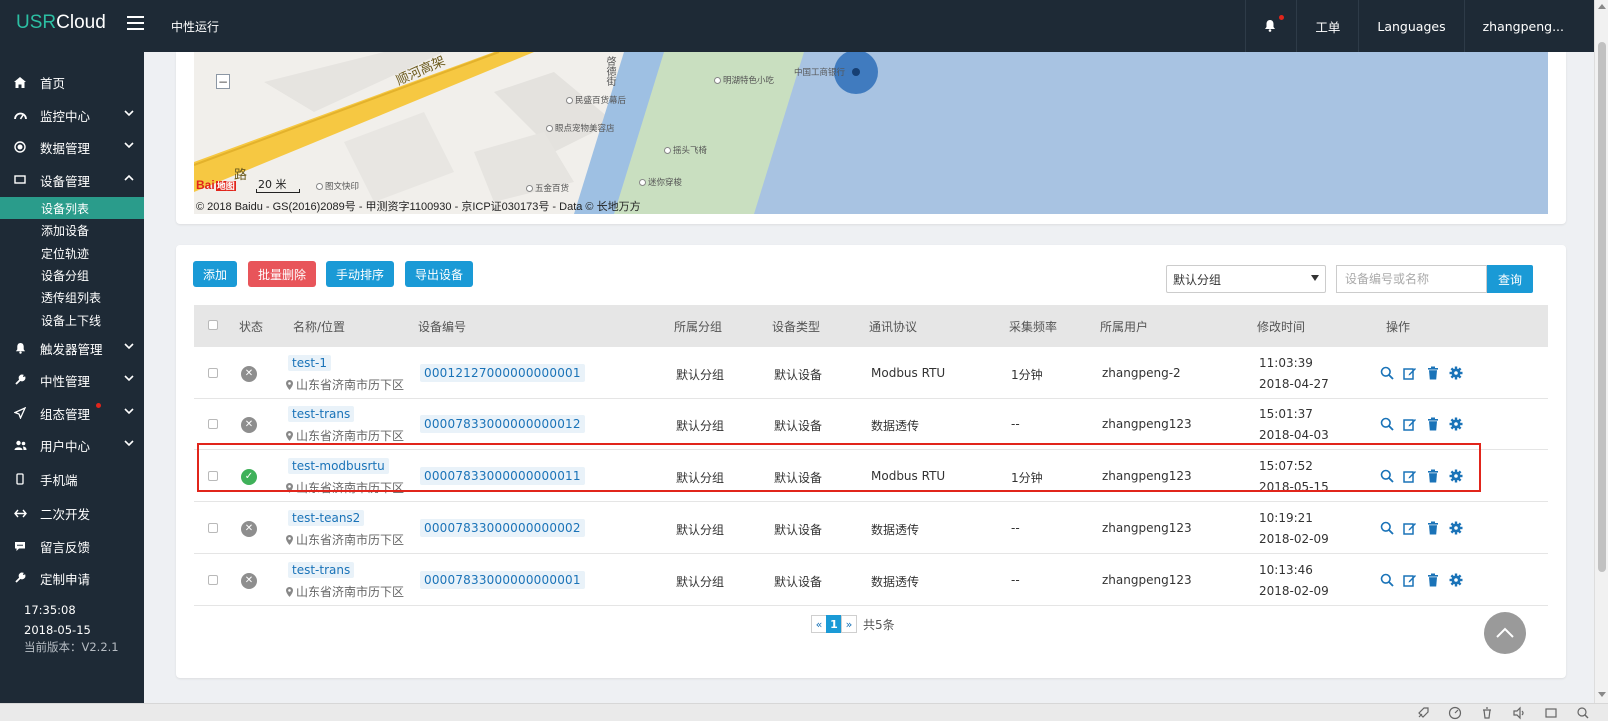  I want to click on menu-toggle-icon, so click(135, 23).